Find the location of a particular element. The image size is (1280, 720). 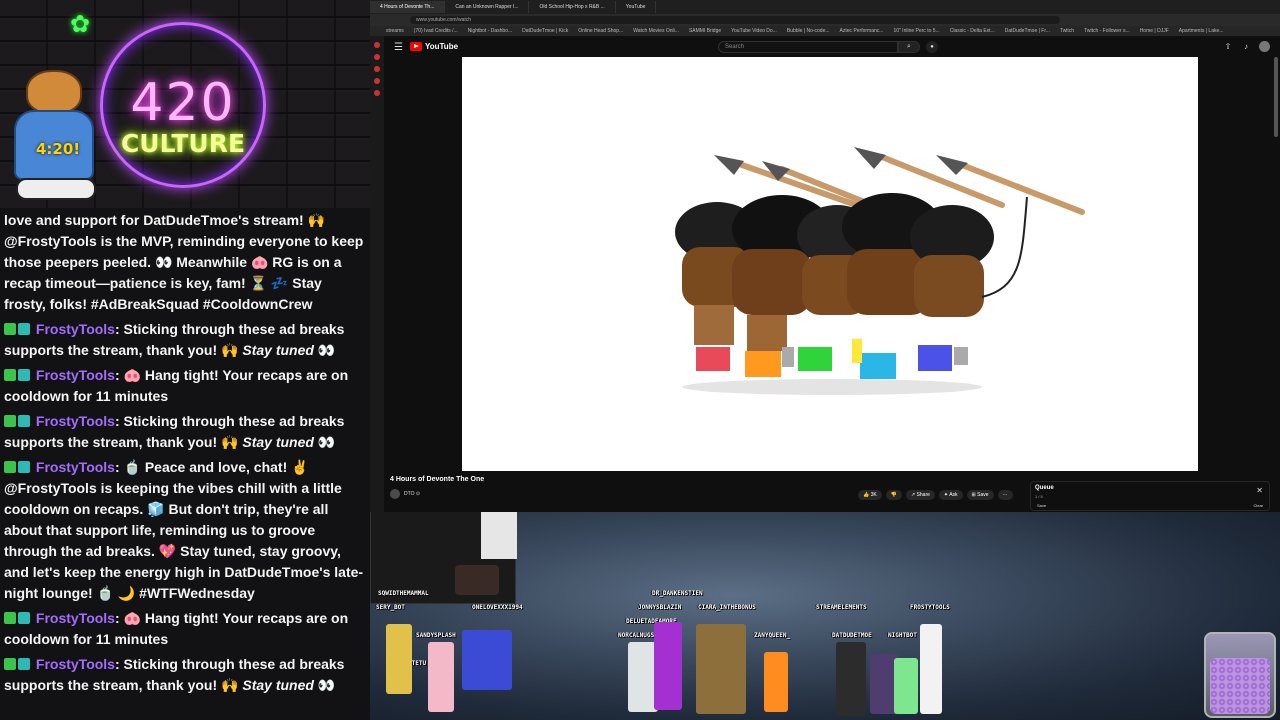

brick-background: ✿ 420 CULTURE 4:20! is located at coordinates (185, 104).